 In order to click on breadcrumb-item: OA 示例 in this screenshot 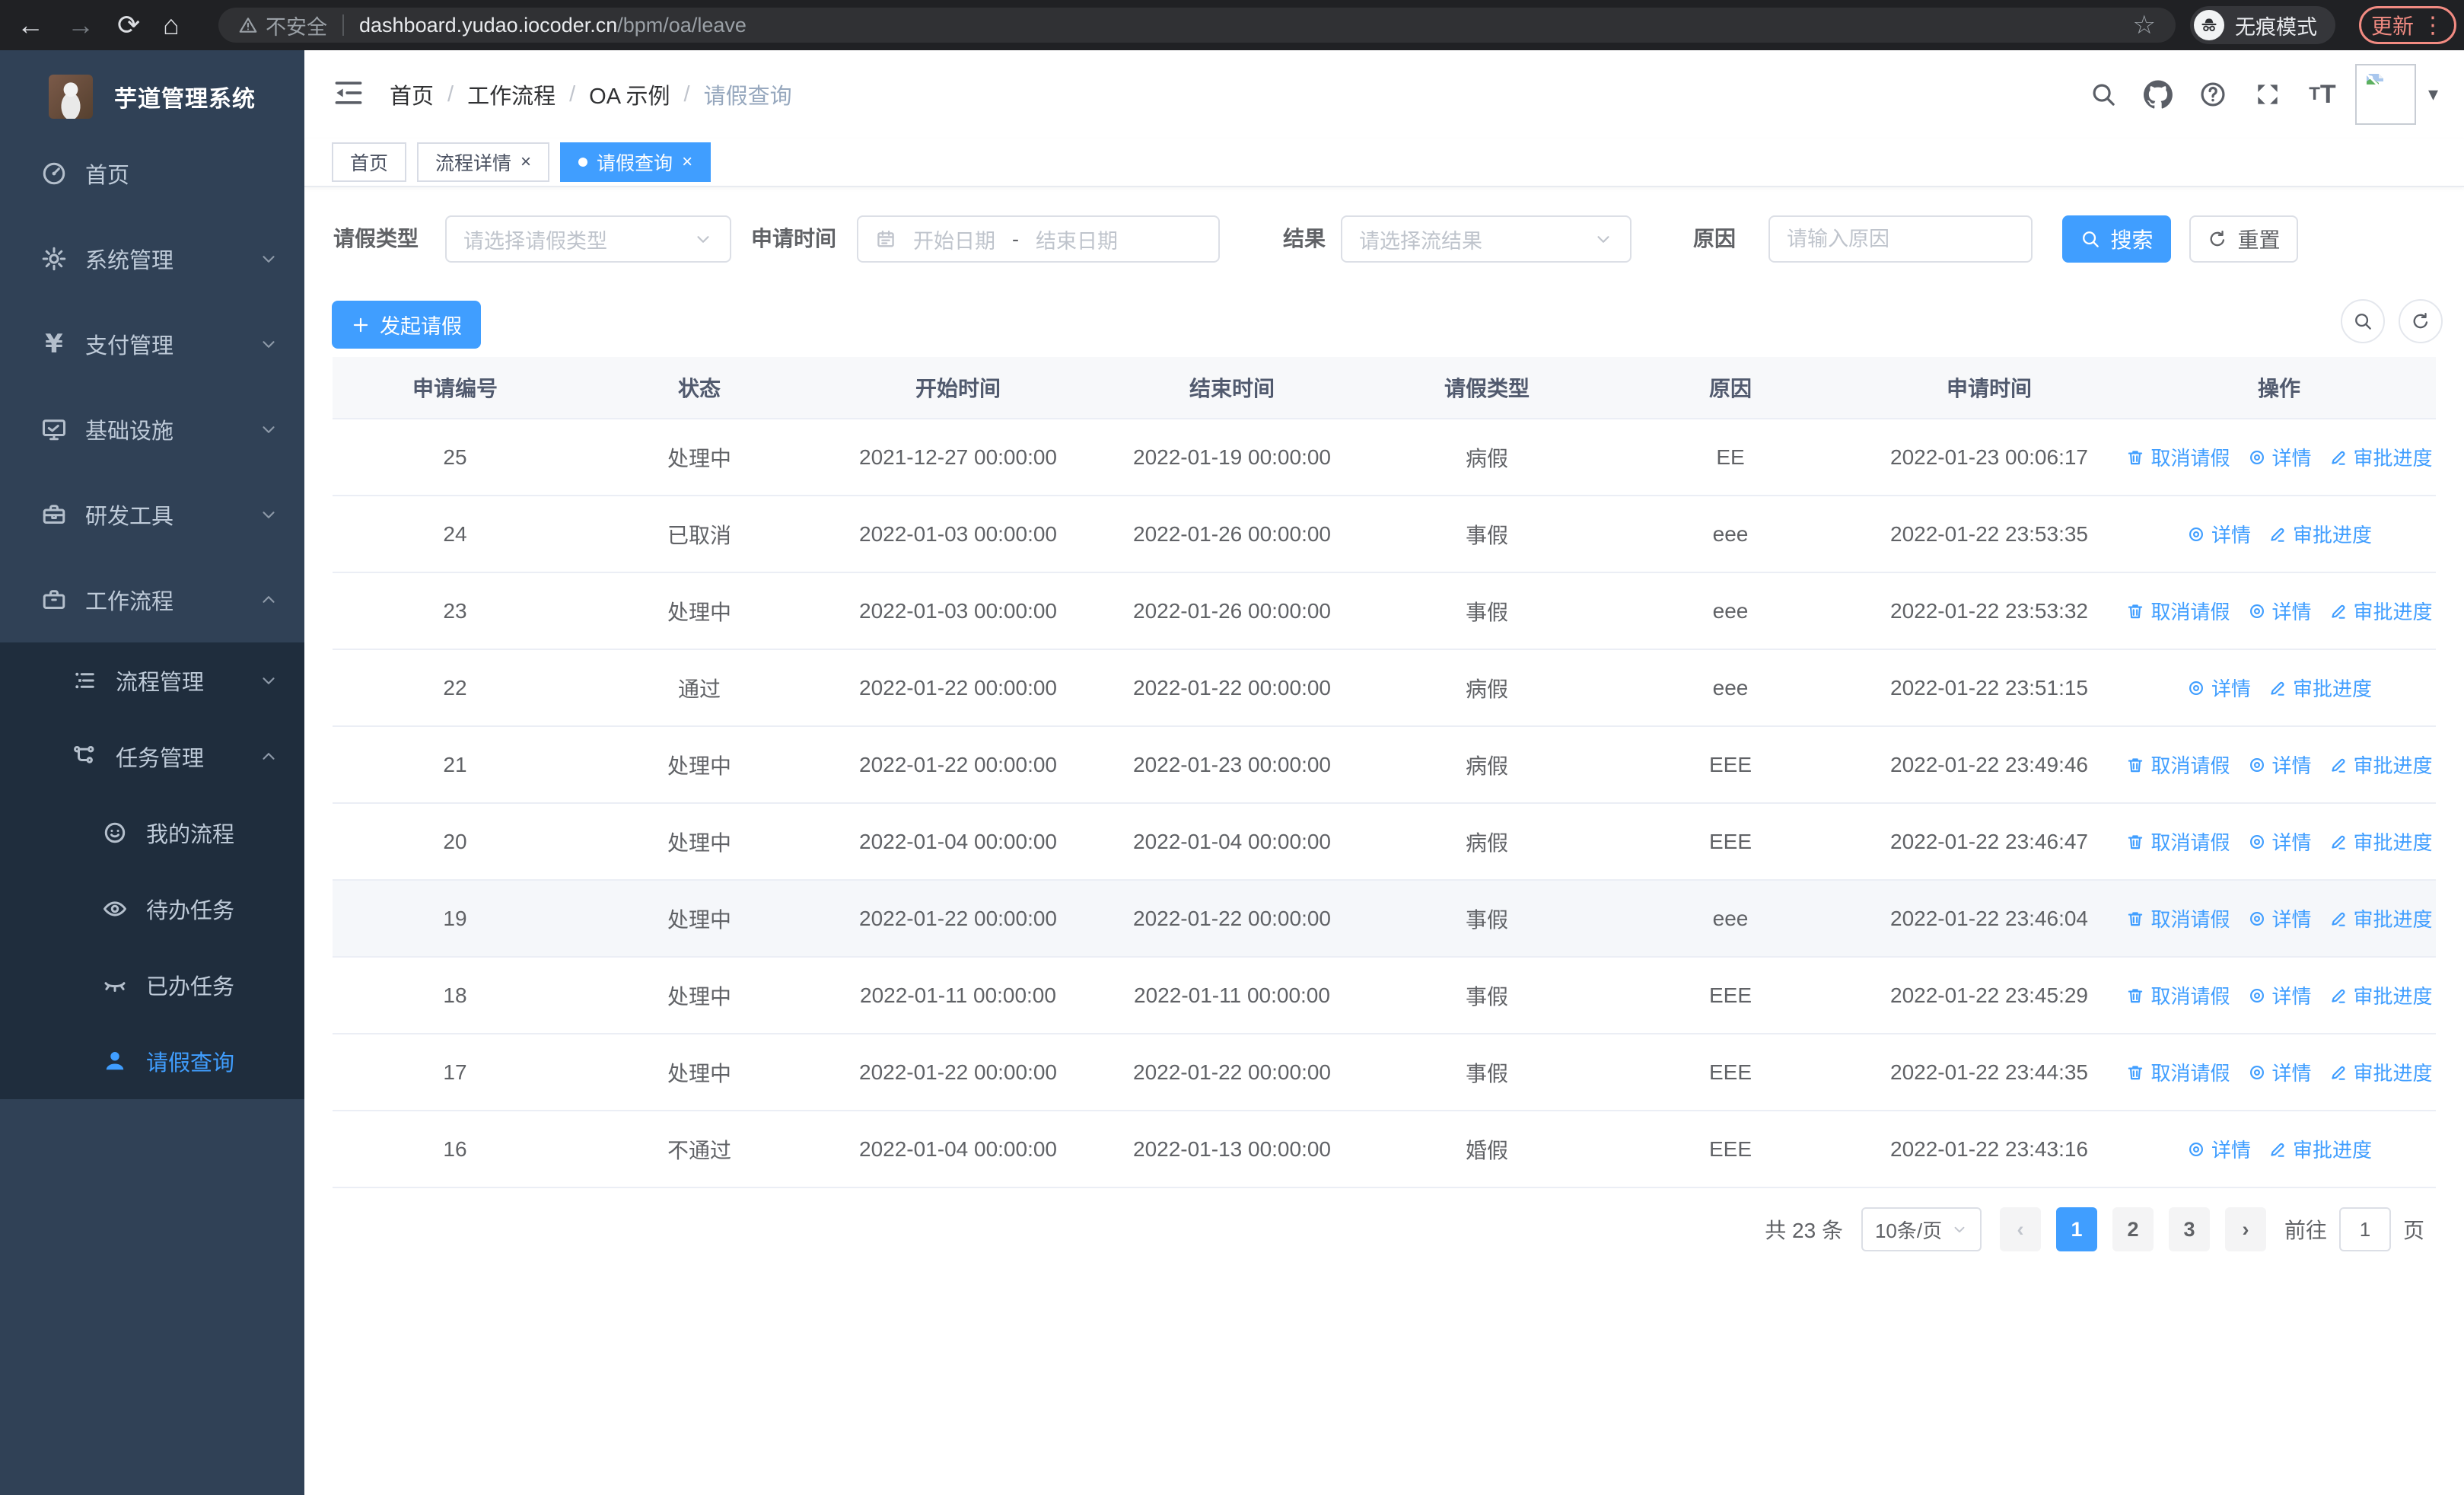, I will do `click(629, 94)`.